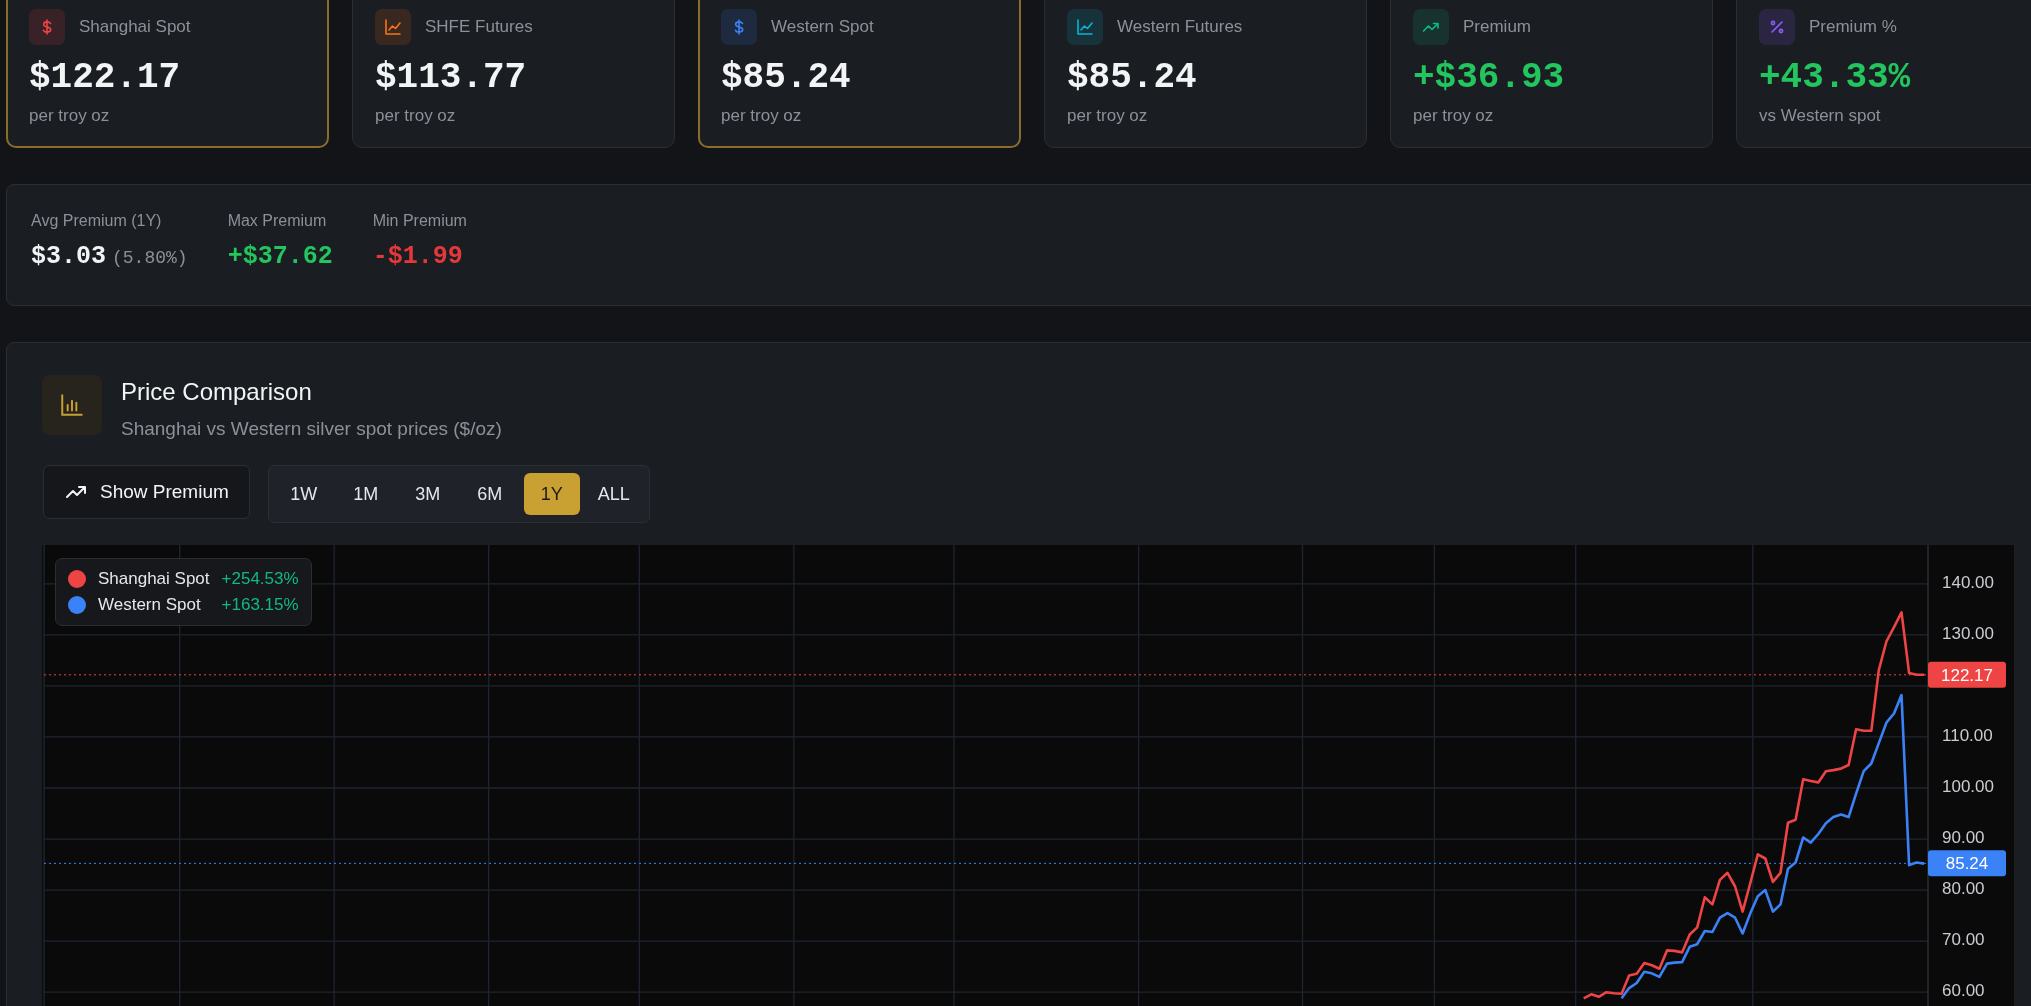  Describe the element at coordinates (551, 494) in the screenshot. I see `range-tab: 1Y` at that location.